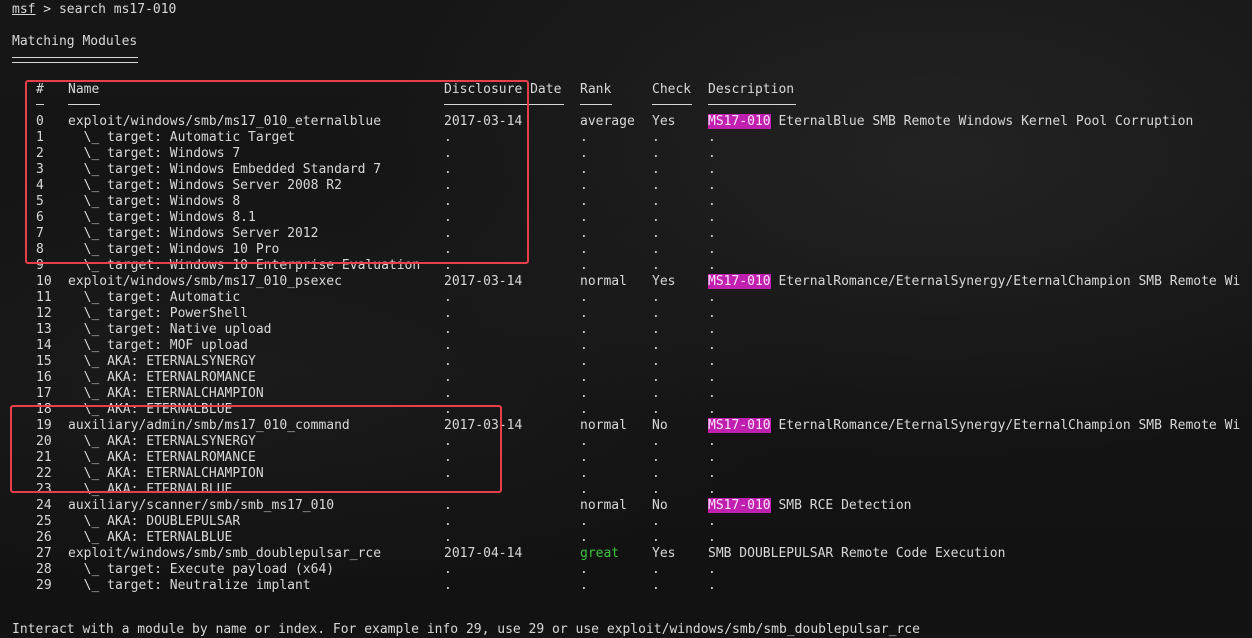 The height and width of the screenshot is (638, 1252). Describe the element at coordinates (44, 585) in the screenshot. I see `row-num: 29` at that location.